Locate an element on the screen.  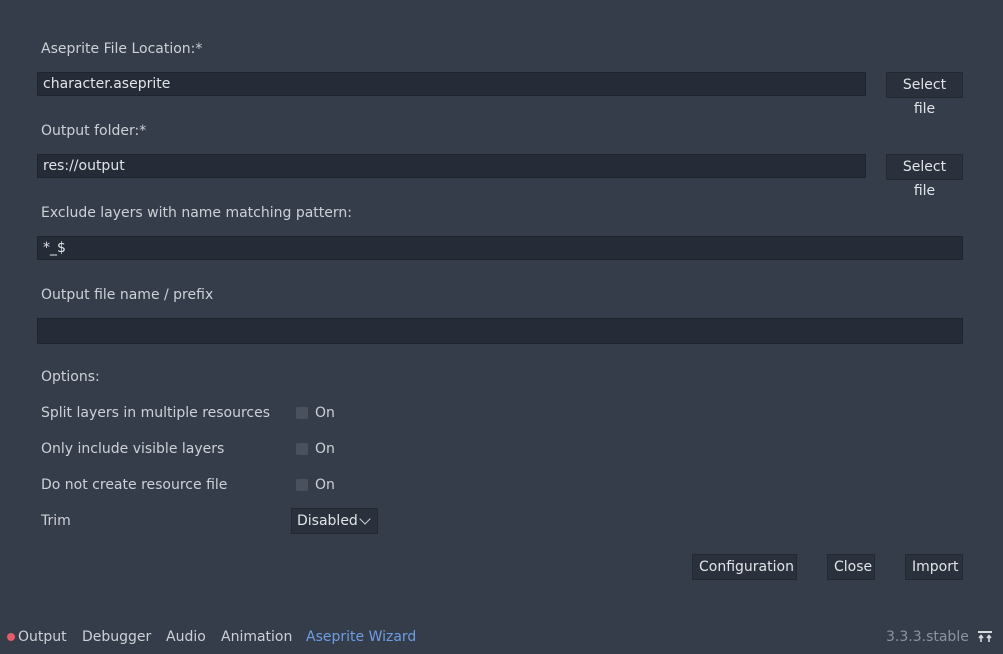
trim-select: Disabled is located at coordinates (334, 521).